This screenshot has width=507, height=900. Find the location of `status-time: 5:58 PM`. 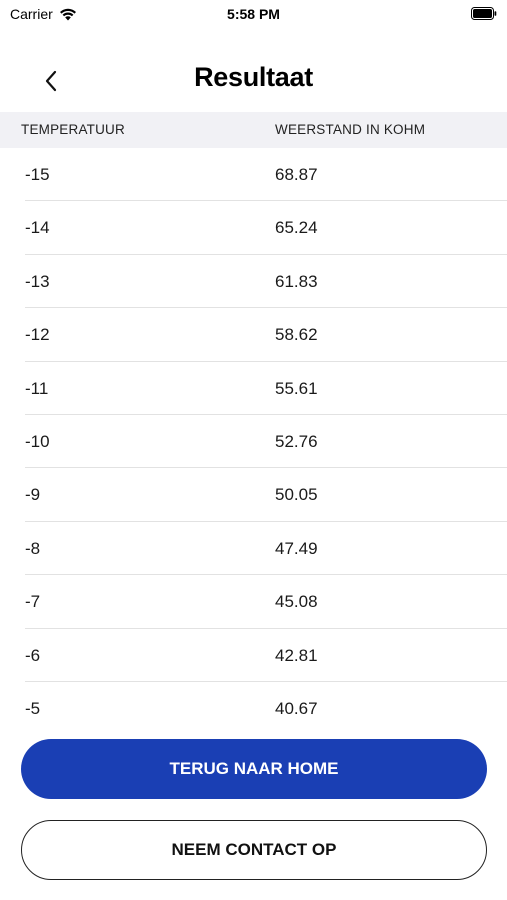

status-time: 5:58 PM is located at coordinates (253, 14).